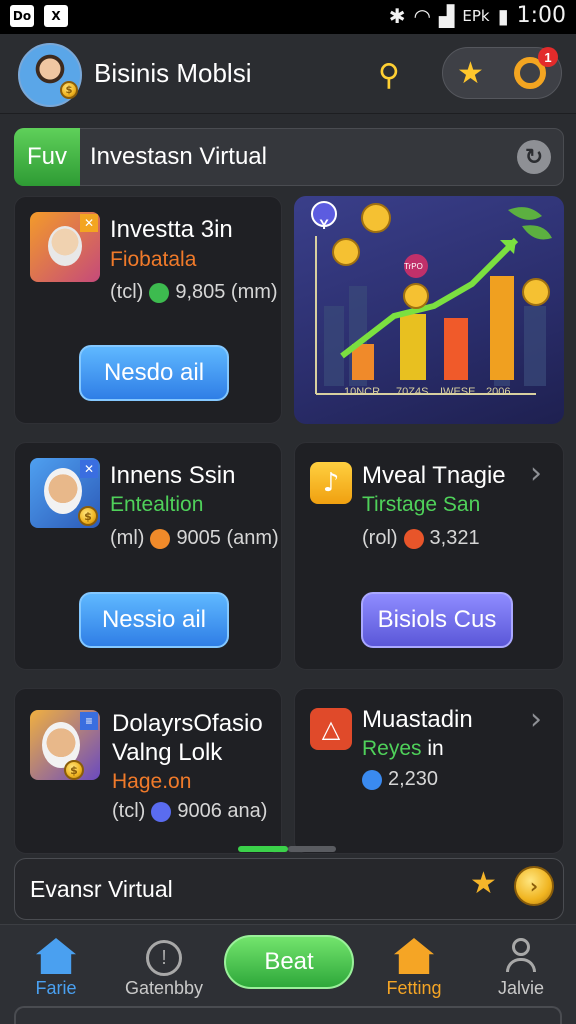 This screenshot has width=576, height=1024. What do you see at coordinates (153, 259) in the screenshot?
I see `card-subtitle: Fiobatala` at bounding box center [153, 259].